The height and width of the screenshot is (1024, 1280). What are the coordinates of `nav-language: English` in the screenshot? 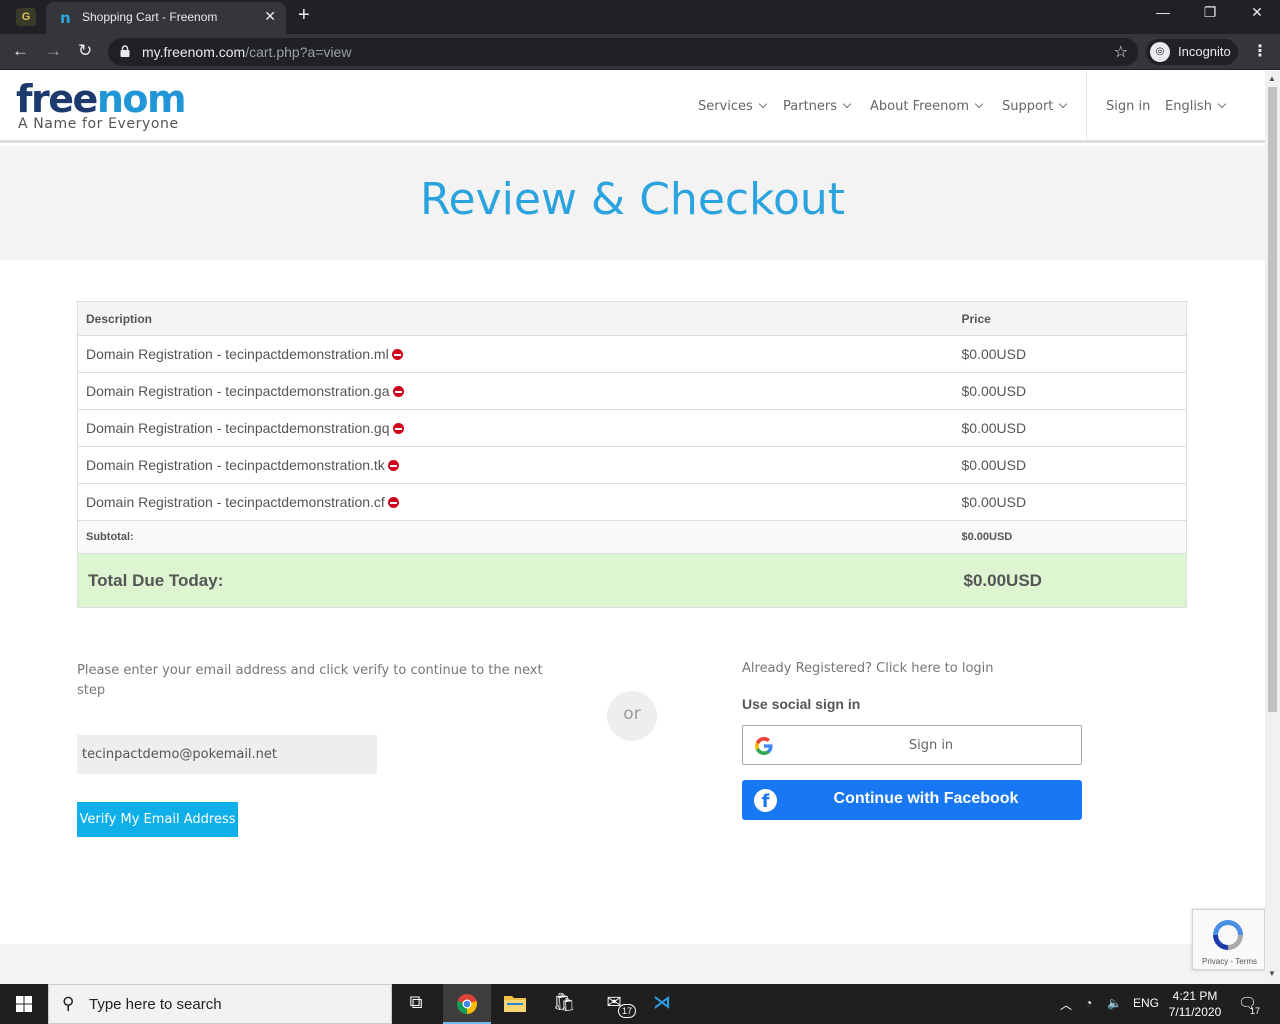 It's located at (1196, 106).